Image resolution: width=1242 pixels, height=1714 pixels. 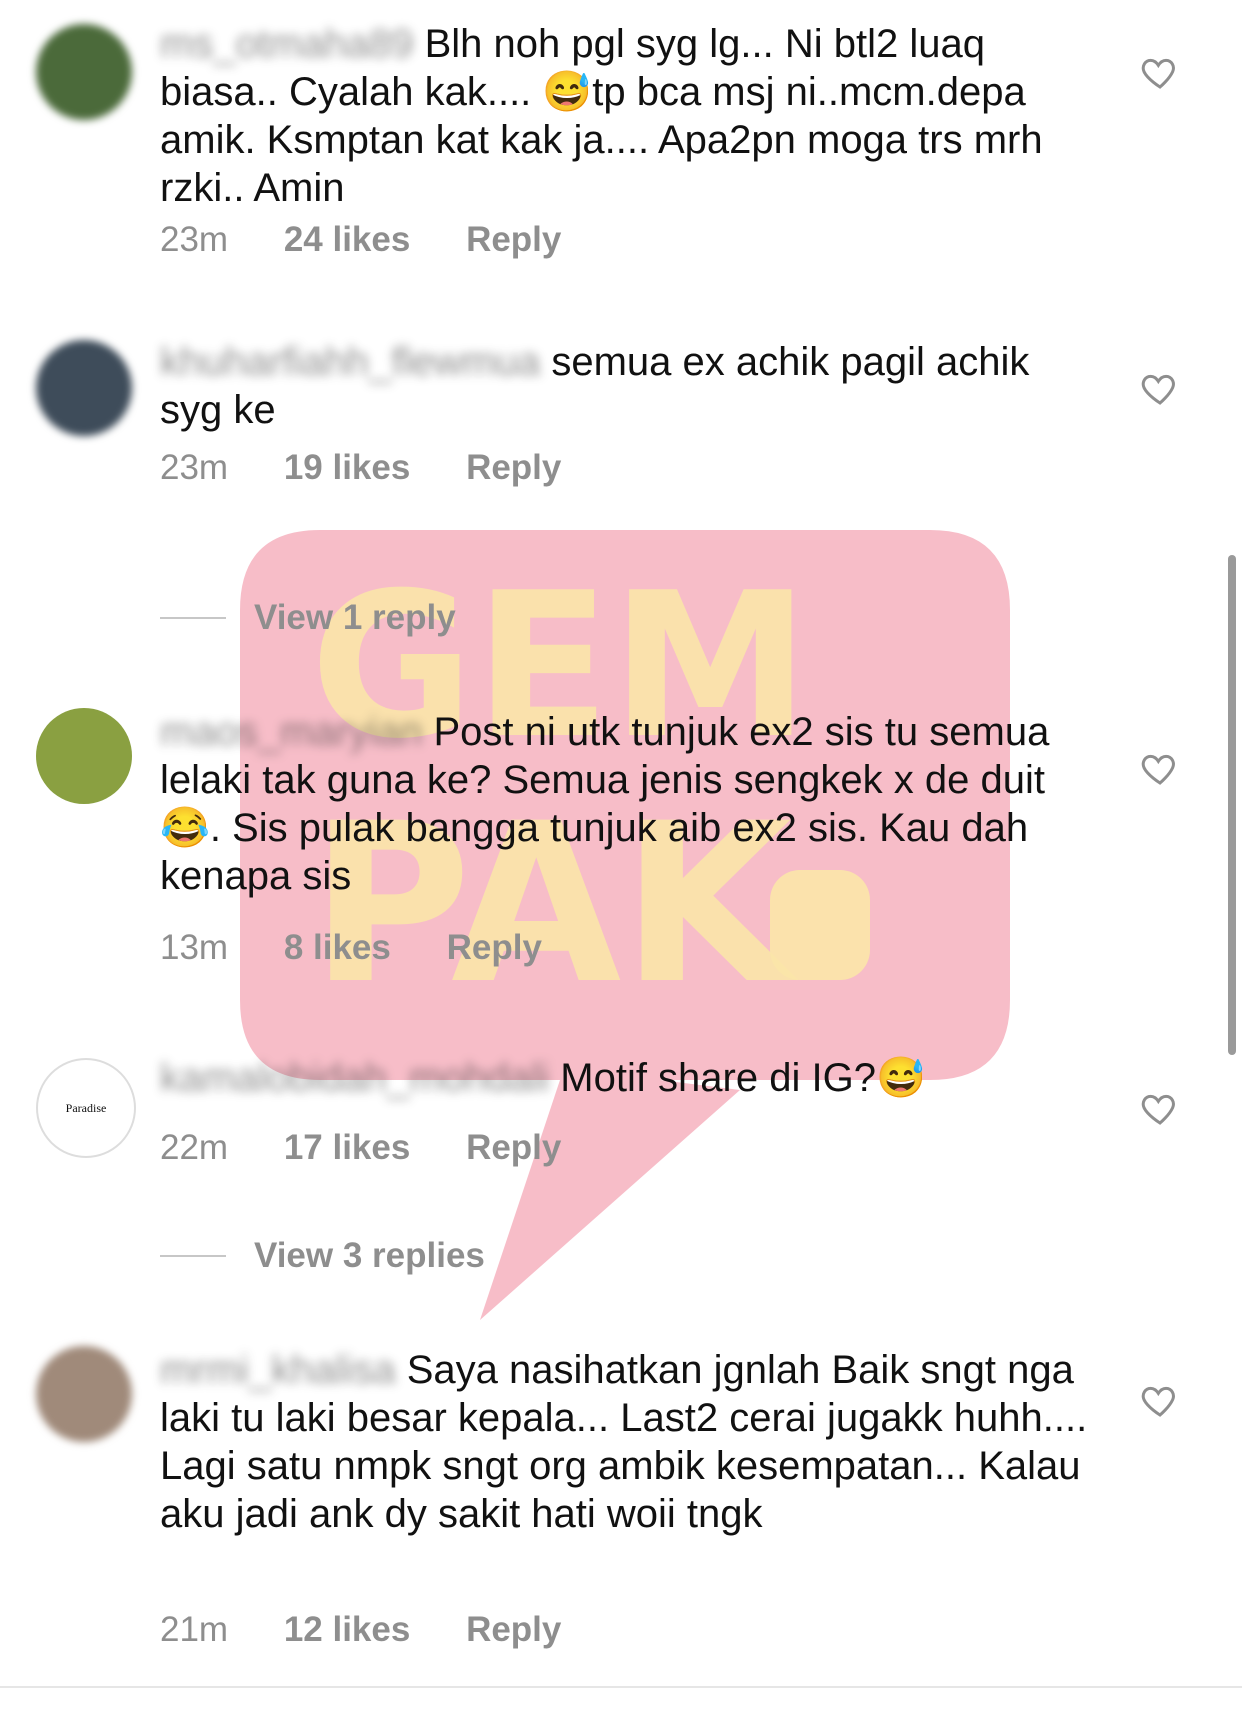 I want to click on avatar: Paradise, so click(x=86, y=1108).